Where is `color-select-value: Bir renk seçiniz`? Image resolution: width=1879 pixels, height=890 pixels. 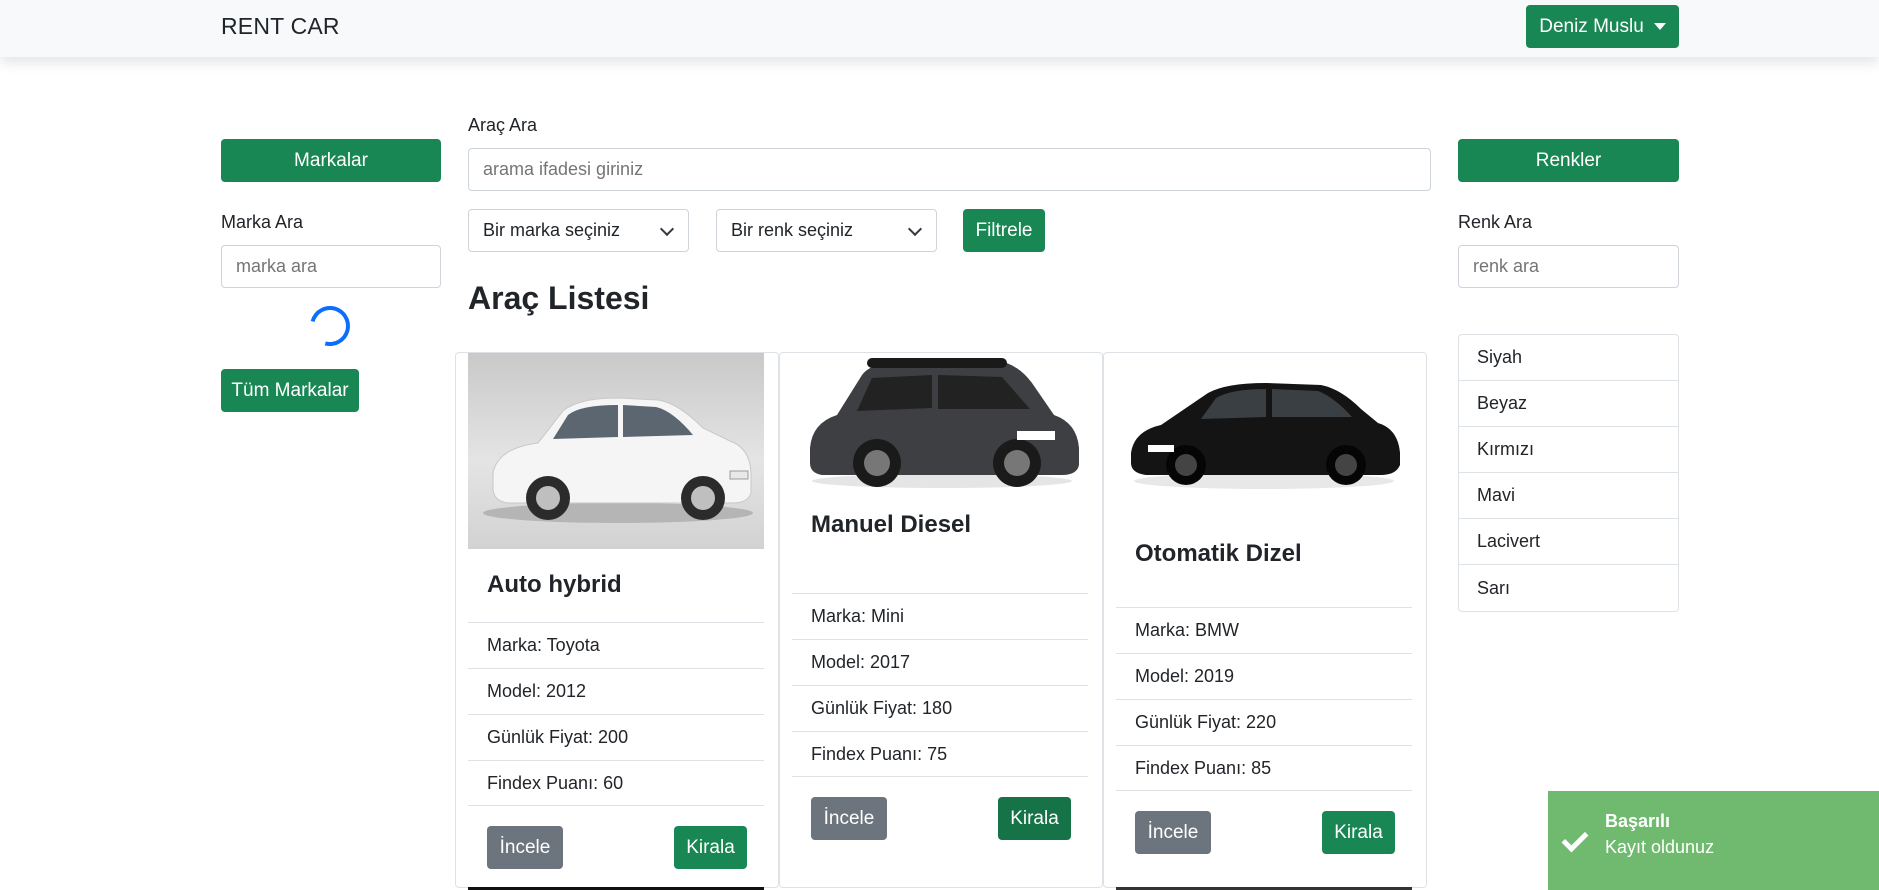
color-select-value: Bir renk seçiniz is located at coordinates (792, 230).